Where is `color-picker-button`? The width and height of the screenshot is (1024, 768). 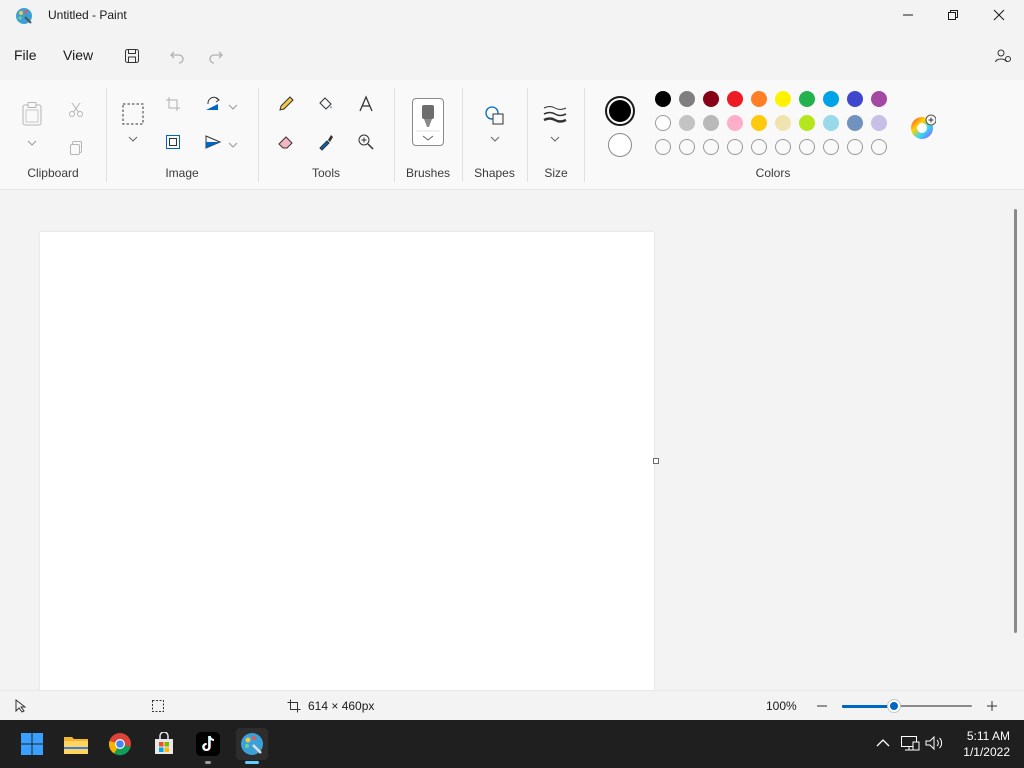
color-picker-button is located at coordinates (326, 142).